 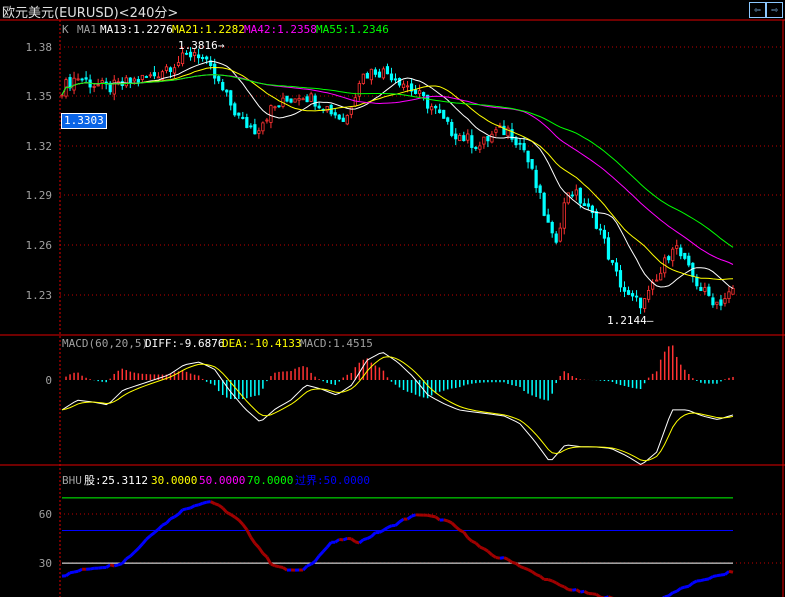 What do you see at coordinates (136, 29) in the screenshot?
I see `legend-ma13: MA13:1.2276` at bounding box center [136, 29].